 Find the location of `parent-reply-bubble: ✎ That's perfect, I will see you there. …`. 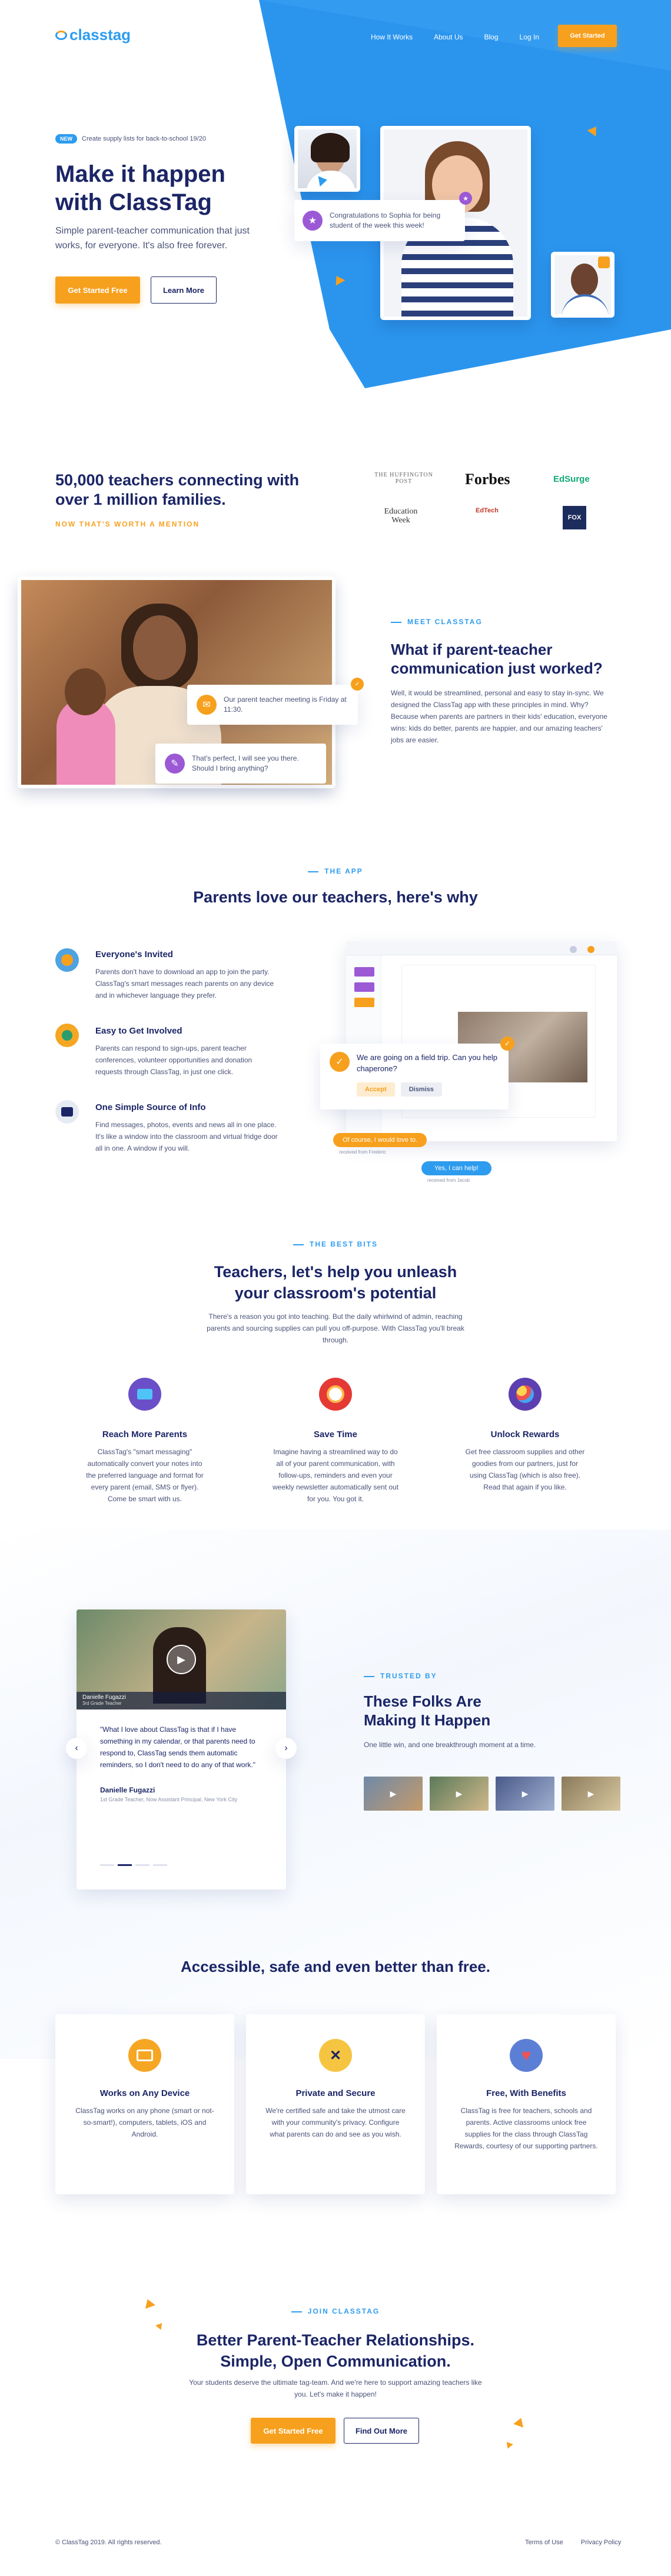

parent-reply-bubble: ✎ That's perfect, I will see you there. … is located at coordinates (241, 764).